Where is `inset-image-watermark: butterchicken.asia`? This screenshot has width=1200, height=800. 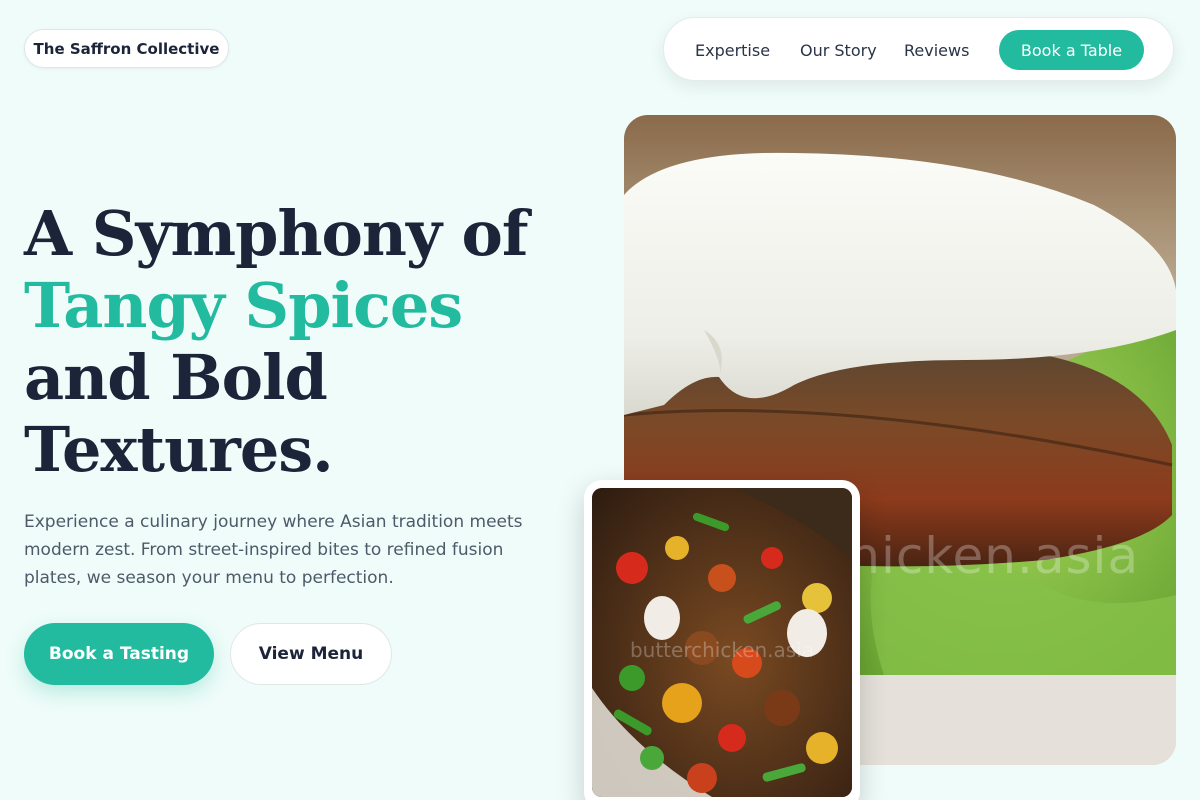
inset-image-watermark: butterchicken.asia is located at coordinates (722, 650).